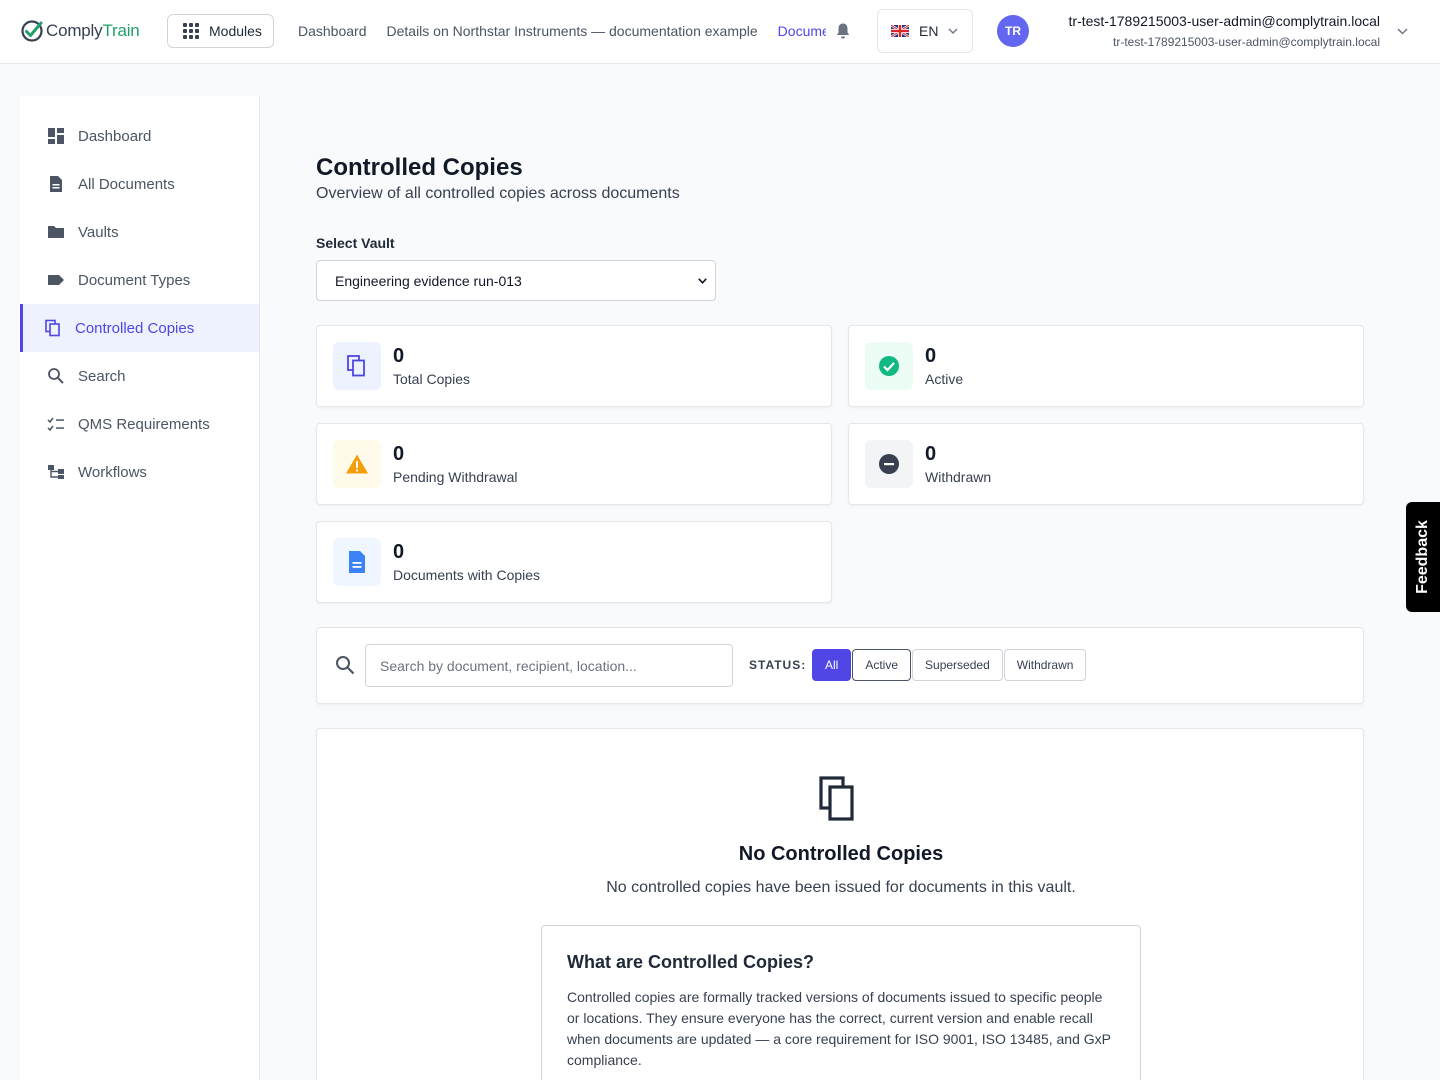  Describe the element at coordinates (135, 328) in the screenshot. I see `sidebar-item-label: Controlled Copies` at that location.